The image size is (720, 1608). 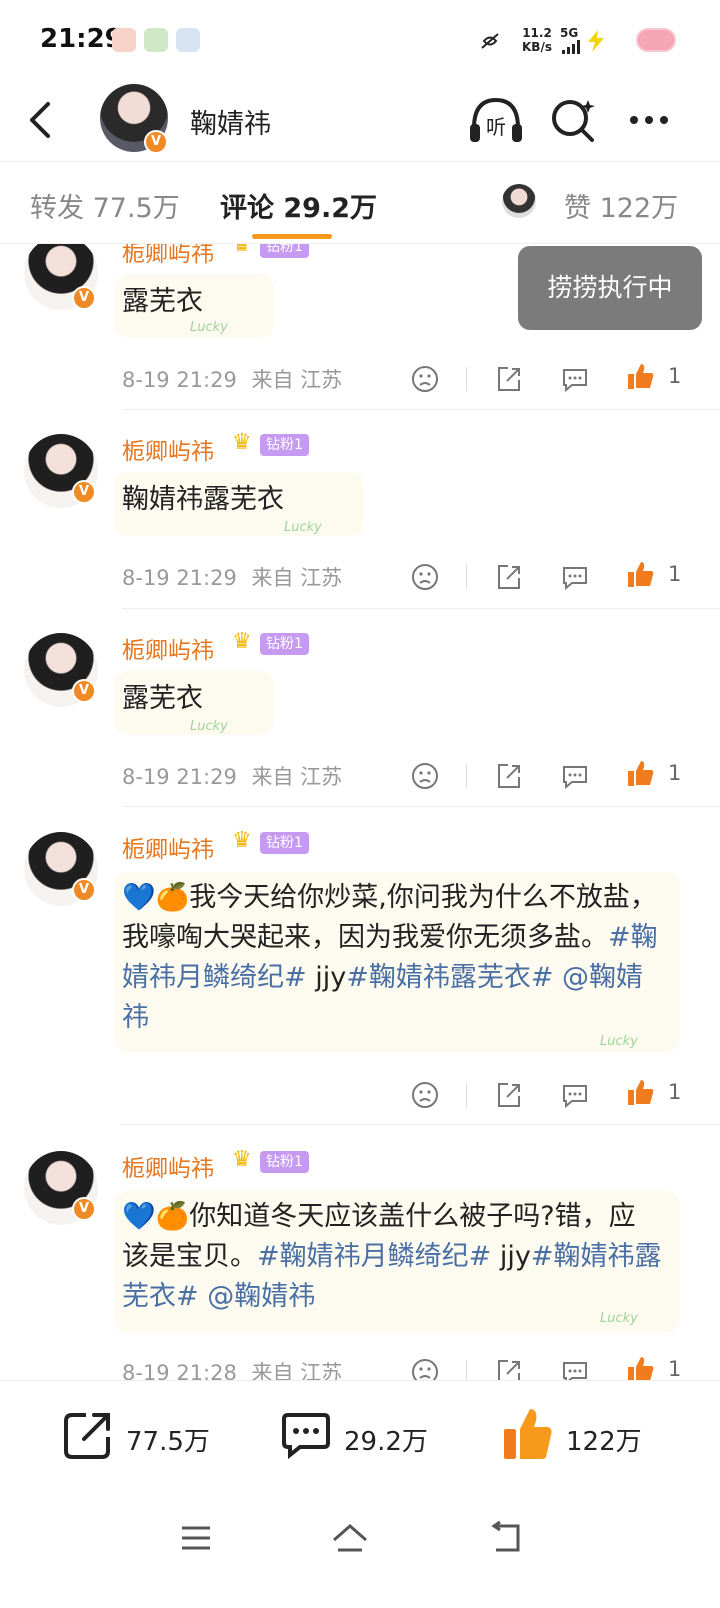 I want to click on comment-button: 29.2万, so click(x=360, y=1435).